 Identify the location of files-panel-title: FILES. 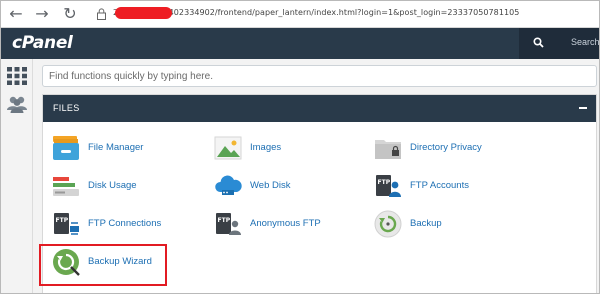
(66, 108).